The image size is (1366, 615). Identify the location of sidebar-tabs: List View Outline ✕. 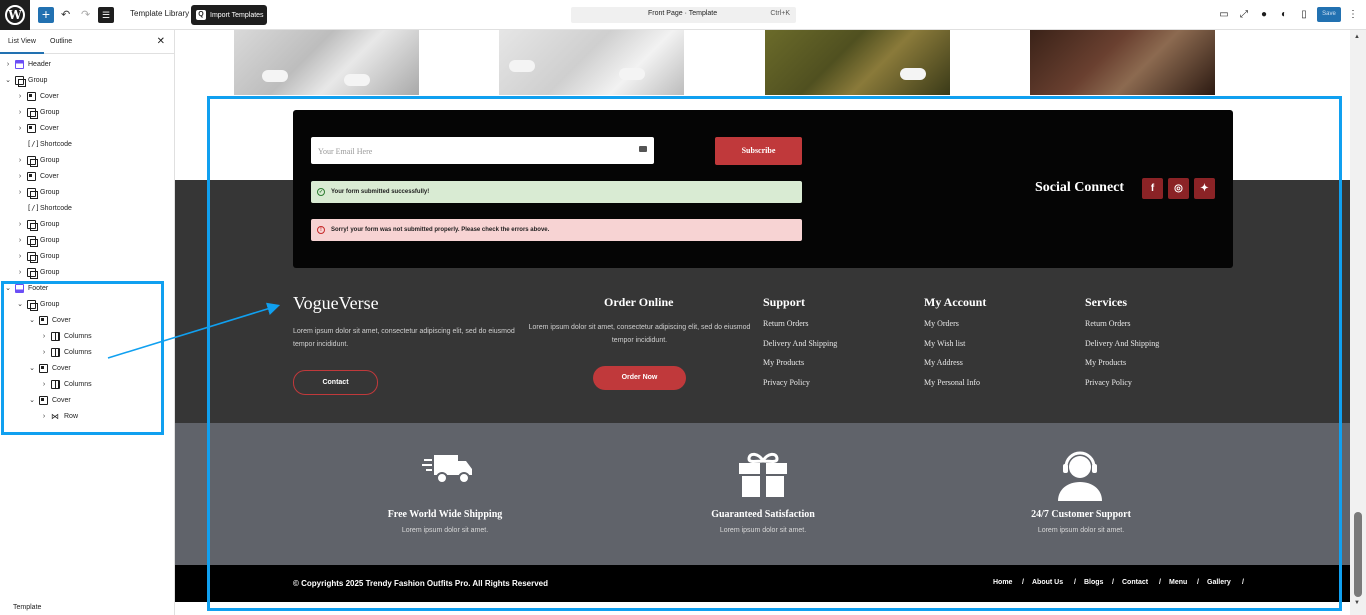
(87, 42).